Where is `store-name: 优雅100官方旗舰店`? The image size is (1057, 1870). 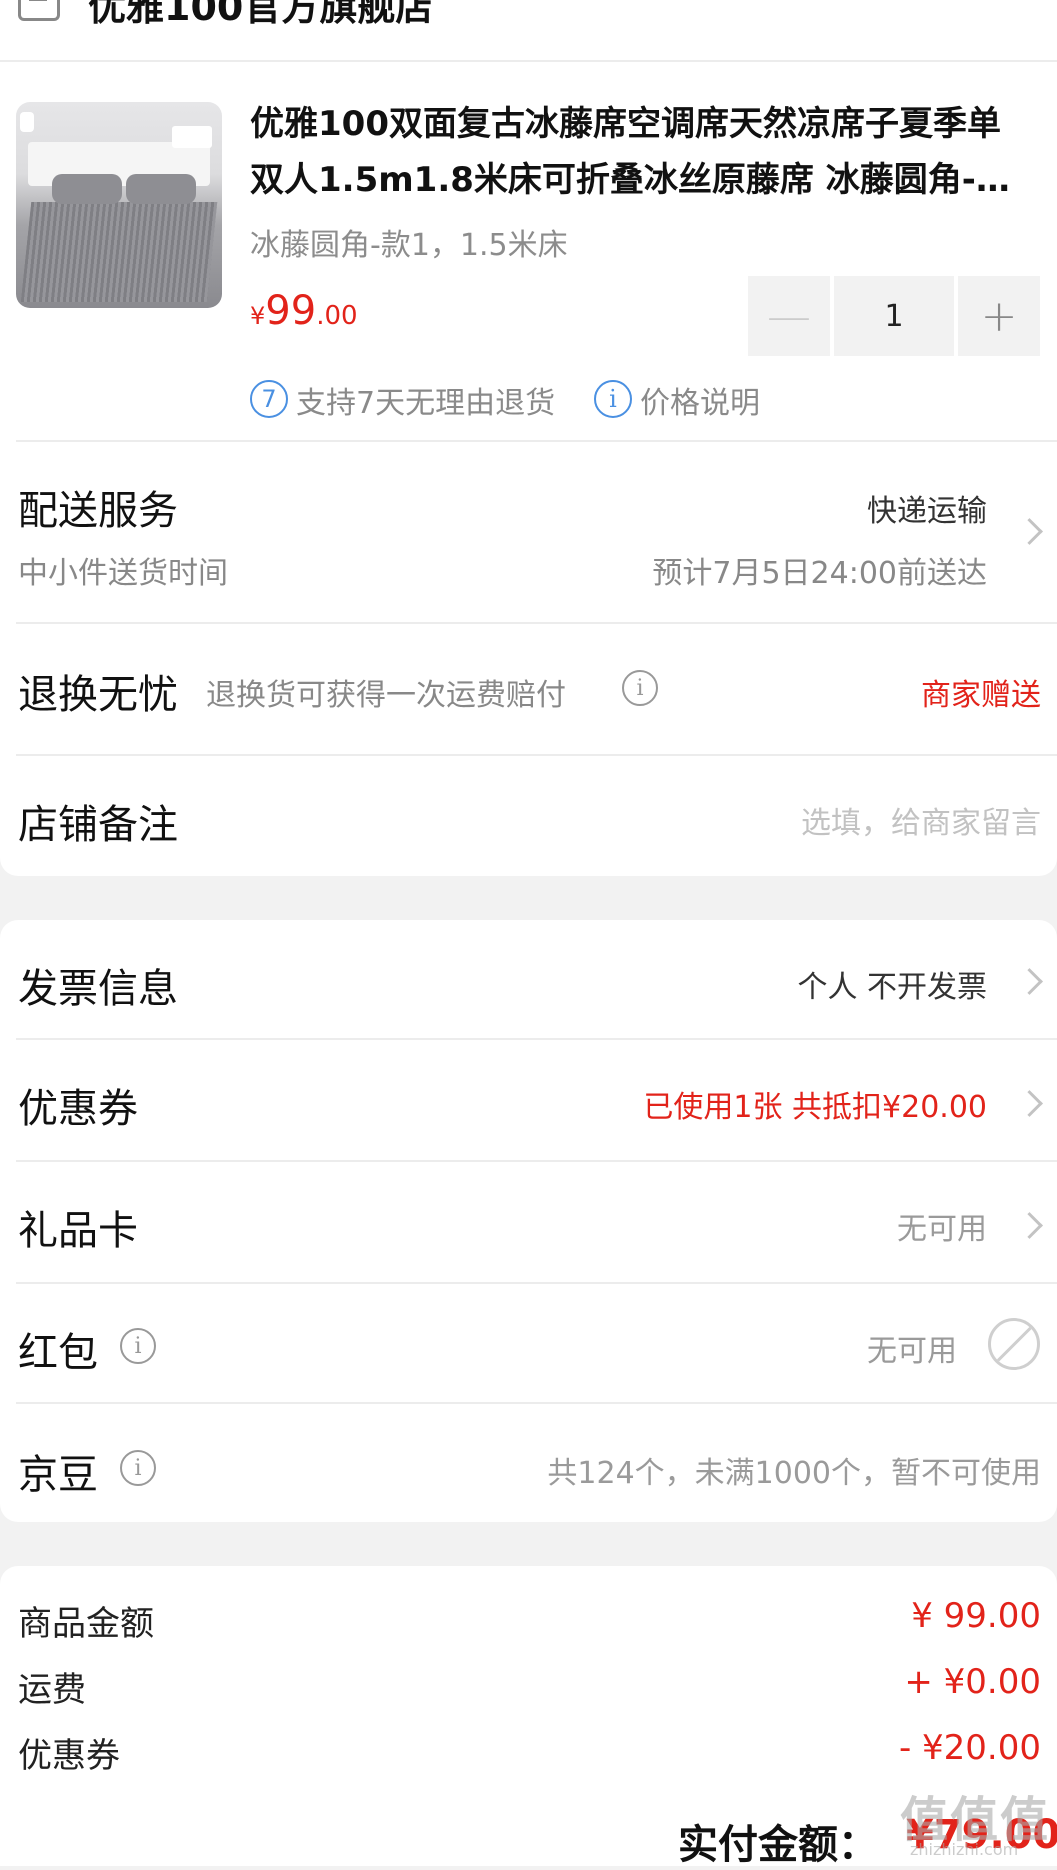
store-name: 优雅100官方旗舰店 is located at coordinates (260, 15).